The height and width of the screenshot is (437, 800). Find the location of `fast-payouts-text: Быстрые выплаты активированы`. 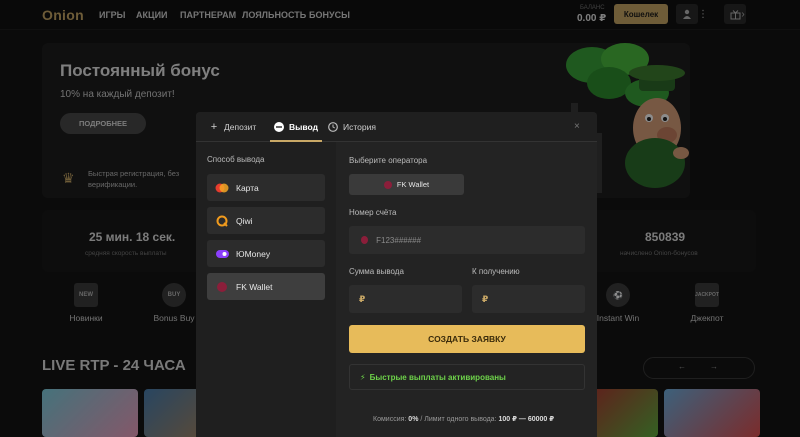

fast-payouts-text: Быстрые выплаты активированы is located at coordinates (437, 377).